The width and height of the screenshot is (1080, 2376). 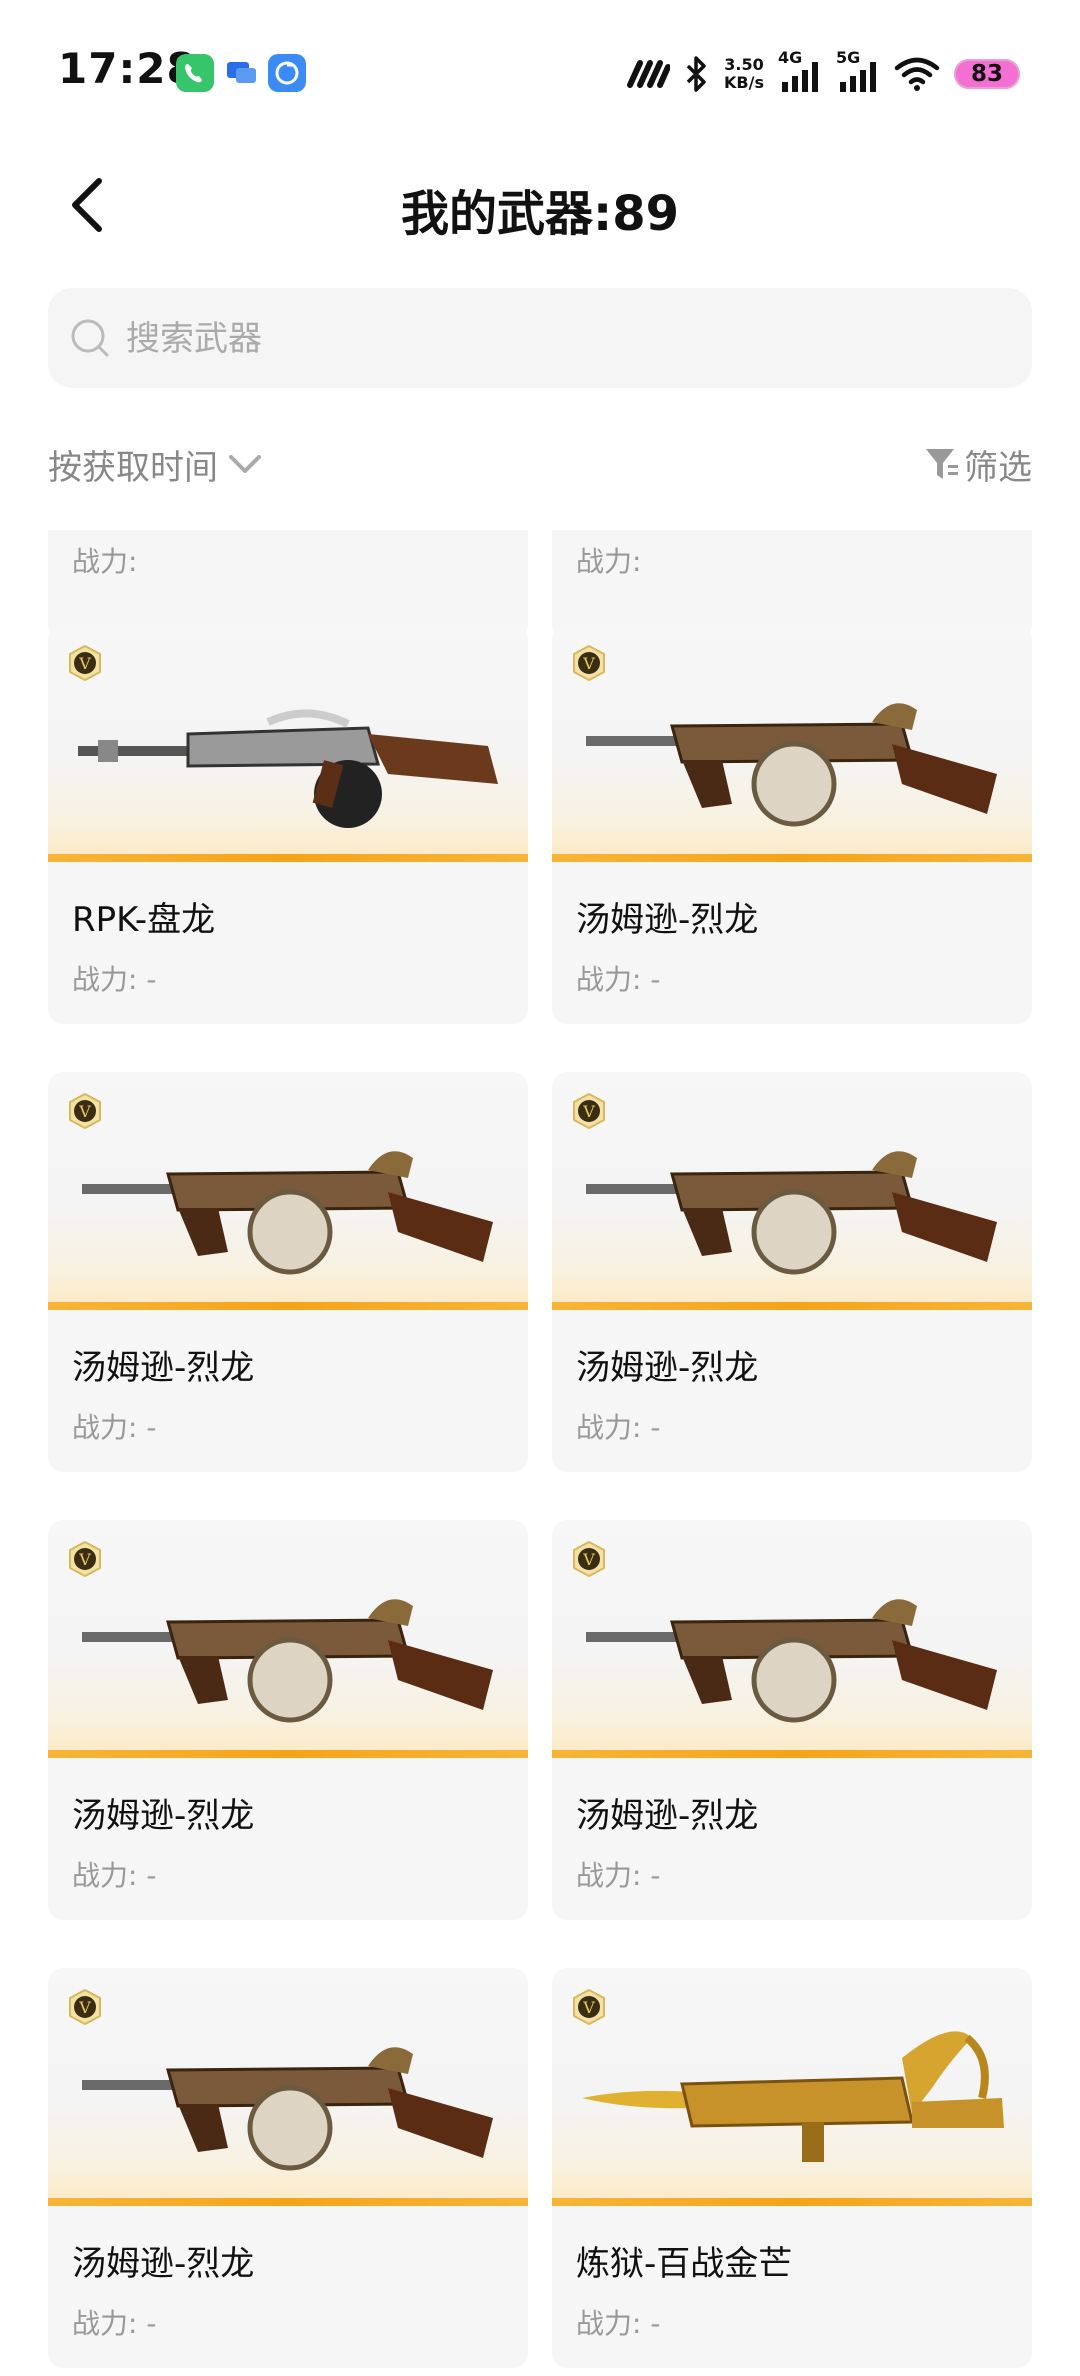 I want to click on search-bar, so click(x=540, y=339).